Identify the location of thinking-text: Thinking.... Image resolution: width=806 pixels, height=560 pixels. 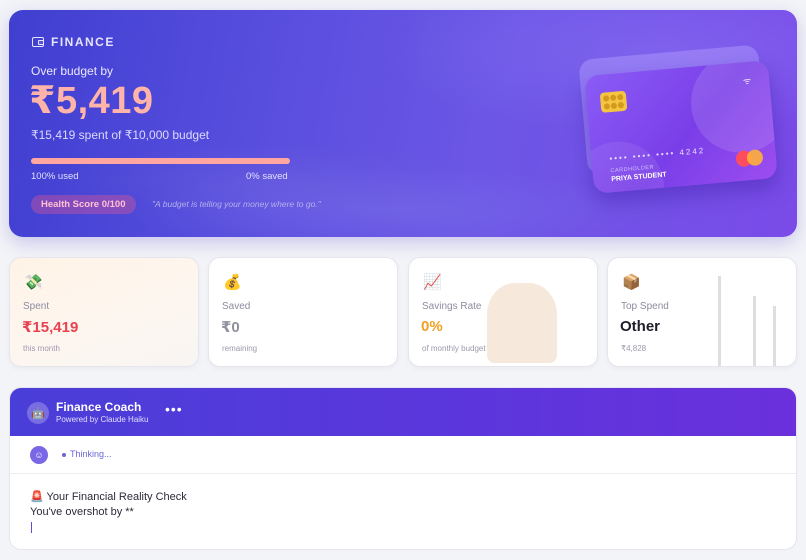
(91, 454).